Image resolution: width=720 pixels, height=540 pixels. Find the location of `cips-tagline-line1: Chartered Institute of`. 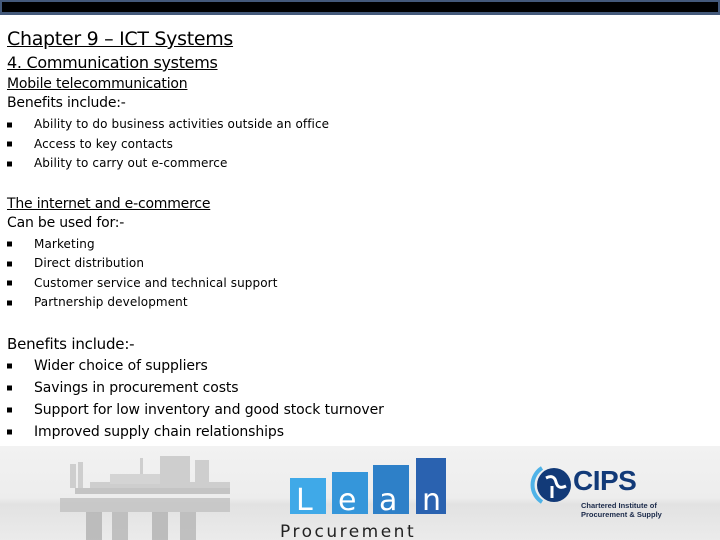

cips-tagline-line1: Chartered Institute of is located at coordinates (619, 505).